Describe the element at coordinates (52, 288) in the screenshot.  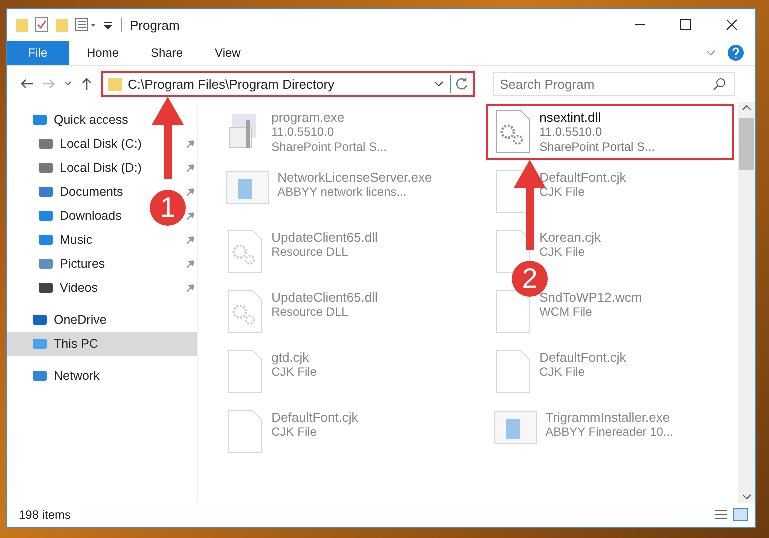
I see `nav-item: Videos` at that location.